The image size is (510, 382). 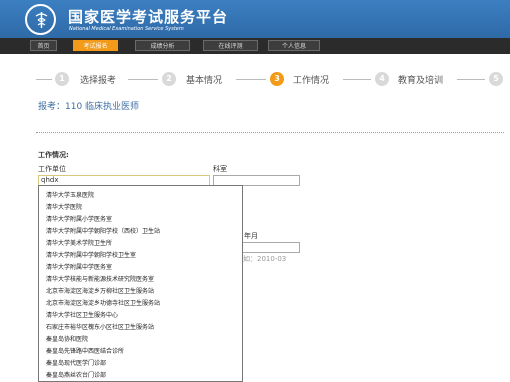 What do you see at coordinates (52, 169) in the screenshot?
I see `work-unit-label: 工作单位` at bounding box center [52, 169].